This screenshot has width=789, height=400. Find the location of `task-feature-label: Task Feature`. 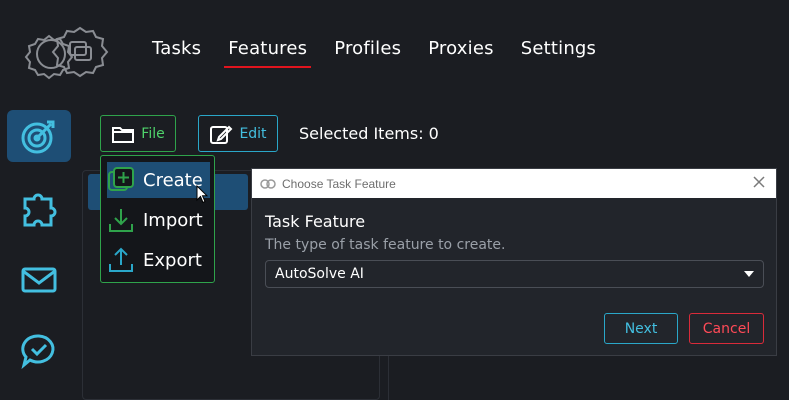

task-feature-label: Task Feature is located at coordinates (315, 221).